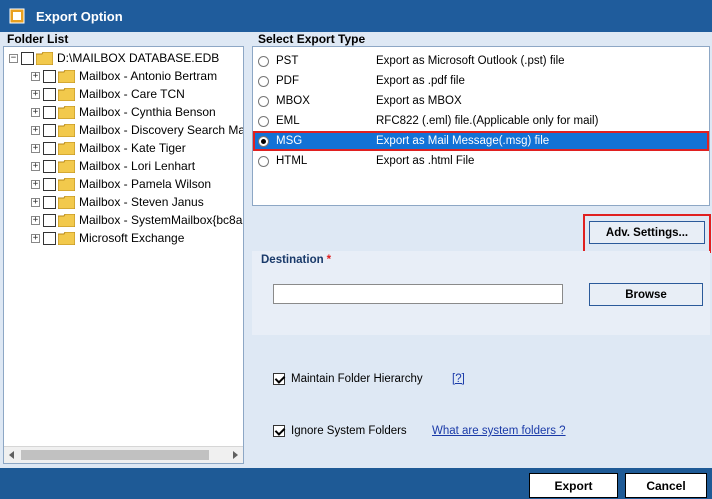  What do you see at coordinates (356, 16) in the screenshot?
I see `title-bar: Export Option` at bounding box center [356, 16].